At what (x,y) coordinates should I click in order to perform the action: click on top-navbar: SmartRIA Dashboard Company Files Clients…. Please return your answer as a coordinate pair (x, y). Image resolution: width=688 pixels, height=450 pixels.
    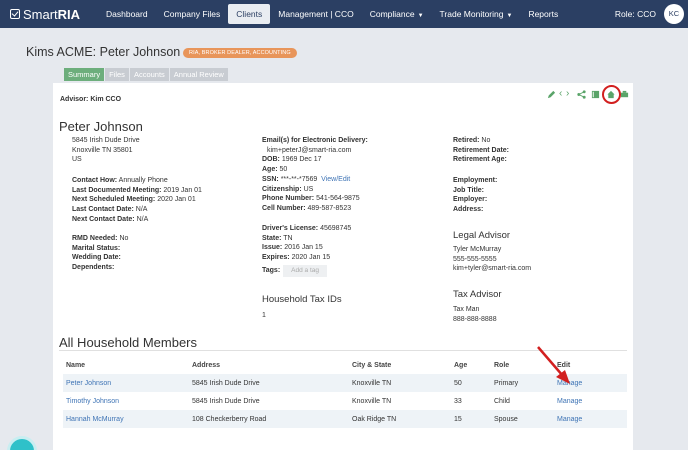
    Looking at the image, I should click on (344, 14).